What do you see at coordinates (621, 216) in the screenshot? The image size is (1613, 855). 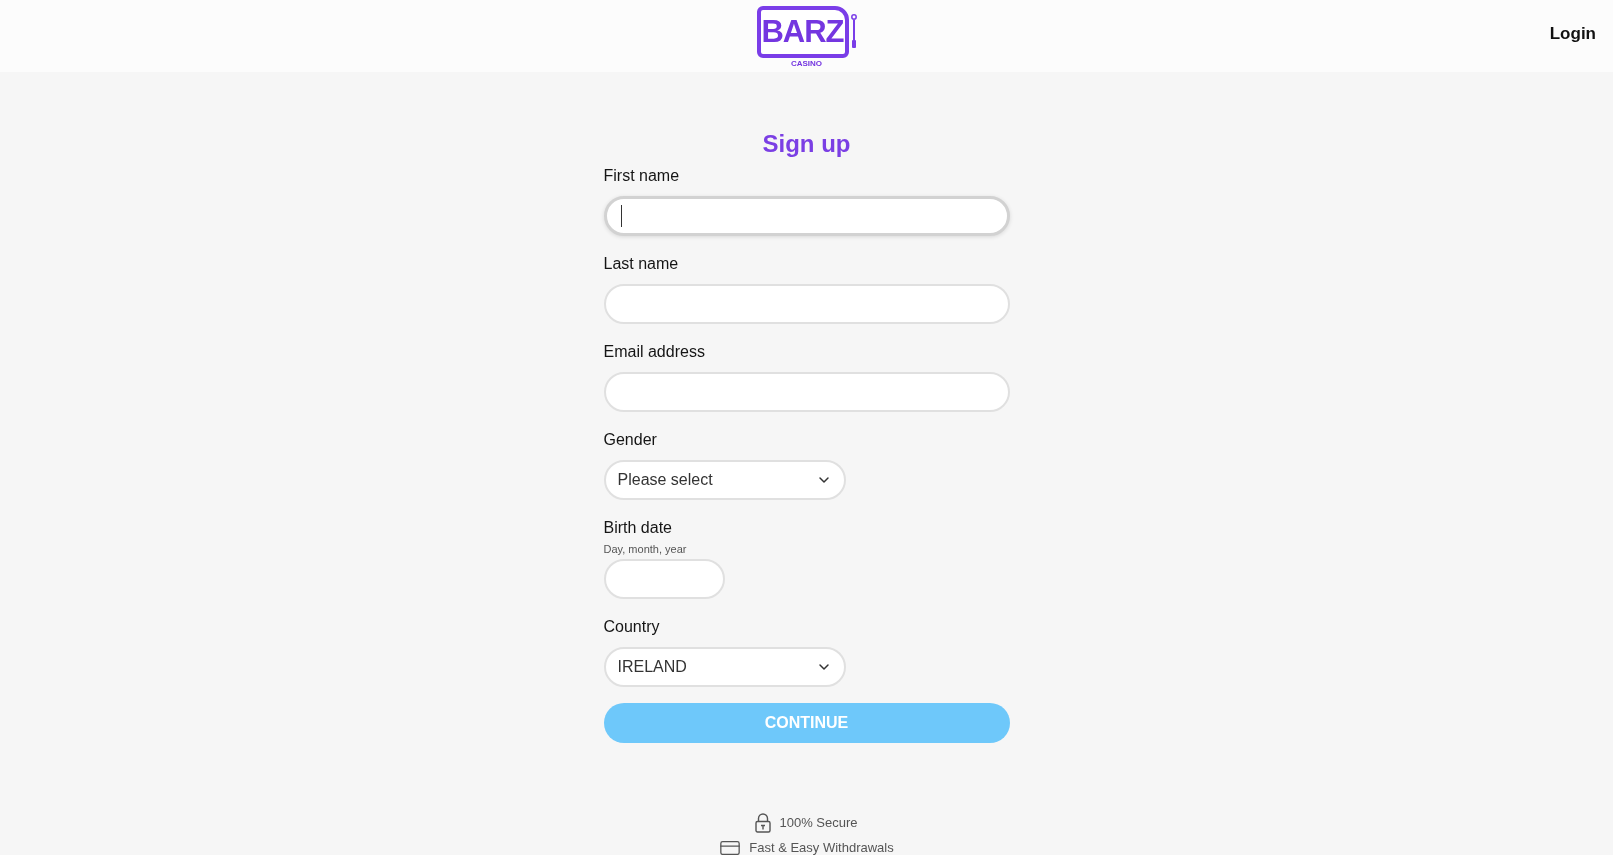 I see `text-cursor-icon` at bounding box center [621, 216].